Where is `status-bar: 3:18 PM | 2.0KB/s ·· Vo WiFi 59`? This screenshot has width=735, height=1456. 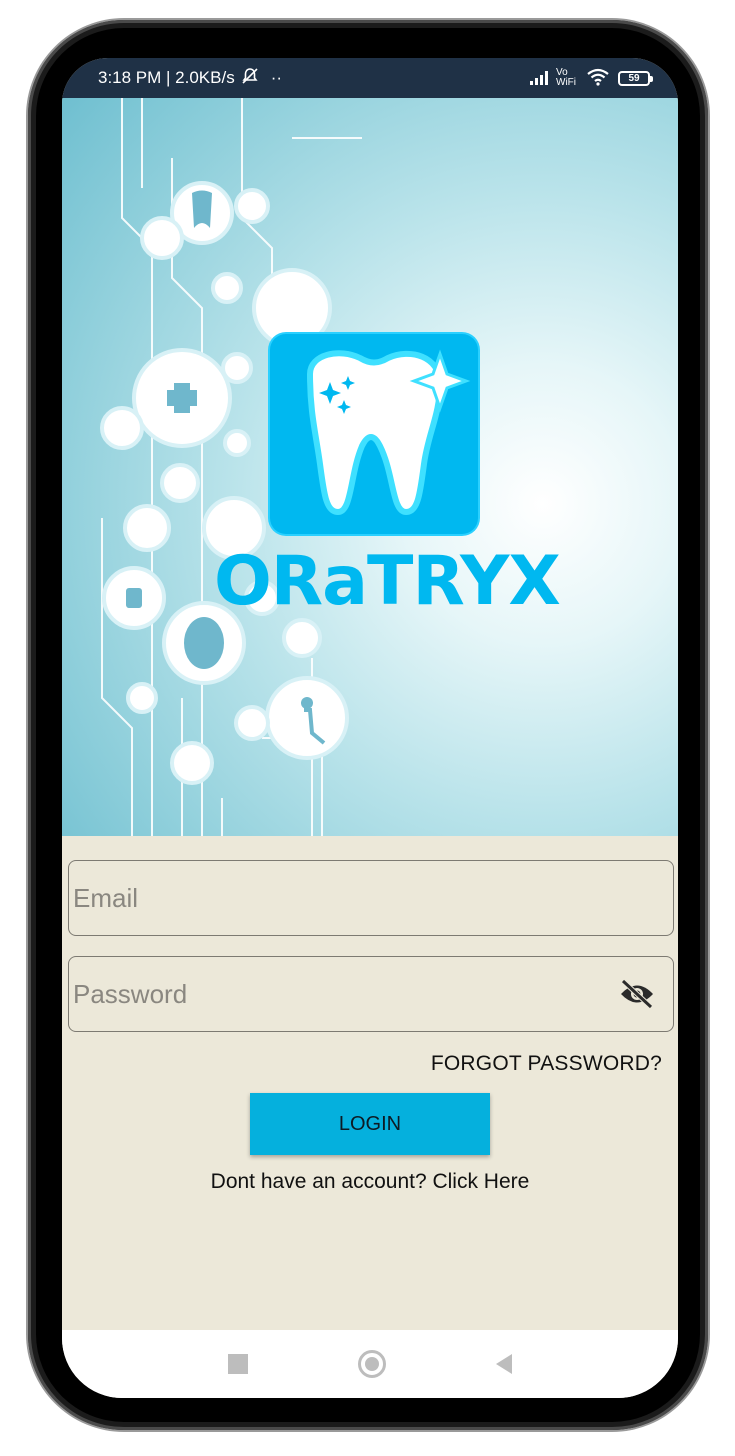 status-bar: 3:18 PM | 2.0KB/s ·· Vo WiFi 59 is located at coordinates (370, 78).